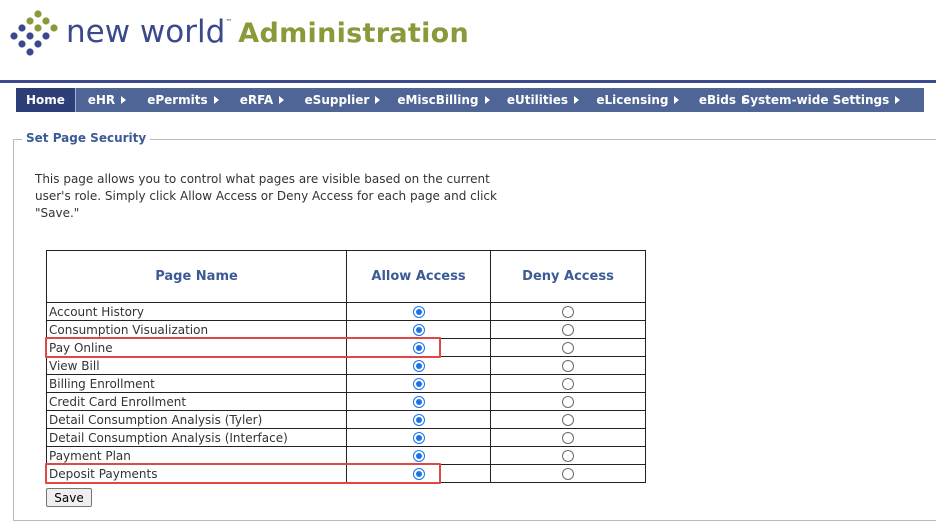  I want to click on table-header-row: Page Name Allow Access Deny Access, so click(346, 276).